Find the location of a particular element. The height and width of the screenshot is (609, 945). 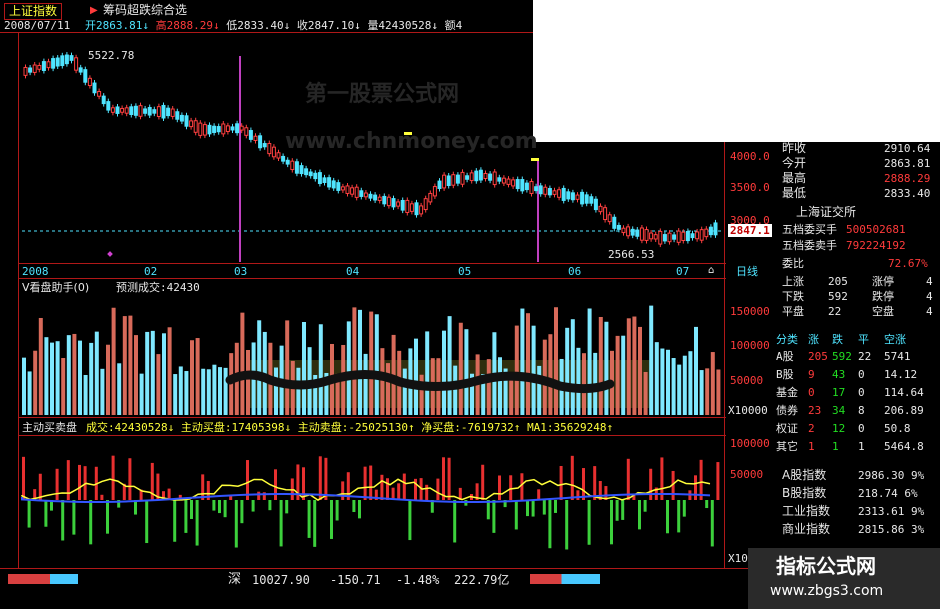

committee-sell-label: 五档委卖手 is located at coordinates (809, 245).